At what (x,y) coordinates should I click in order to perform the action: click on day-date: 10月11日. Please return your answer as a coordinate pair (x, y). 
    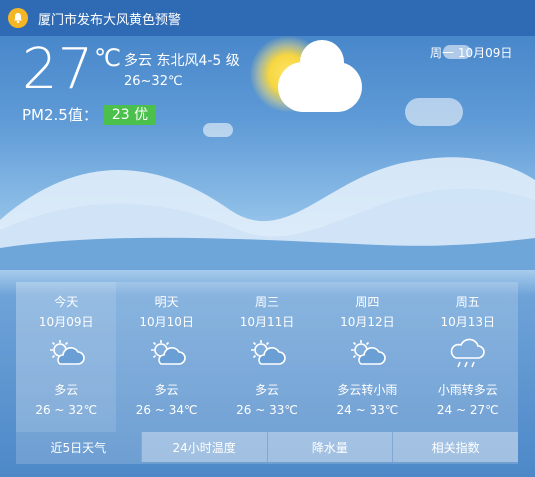
    Looking at the image, I should click on (267, 322).